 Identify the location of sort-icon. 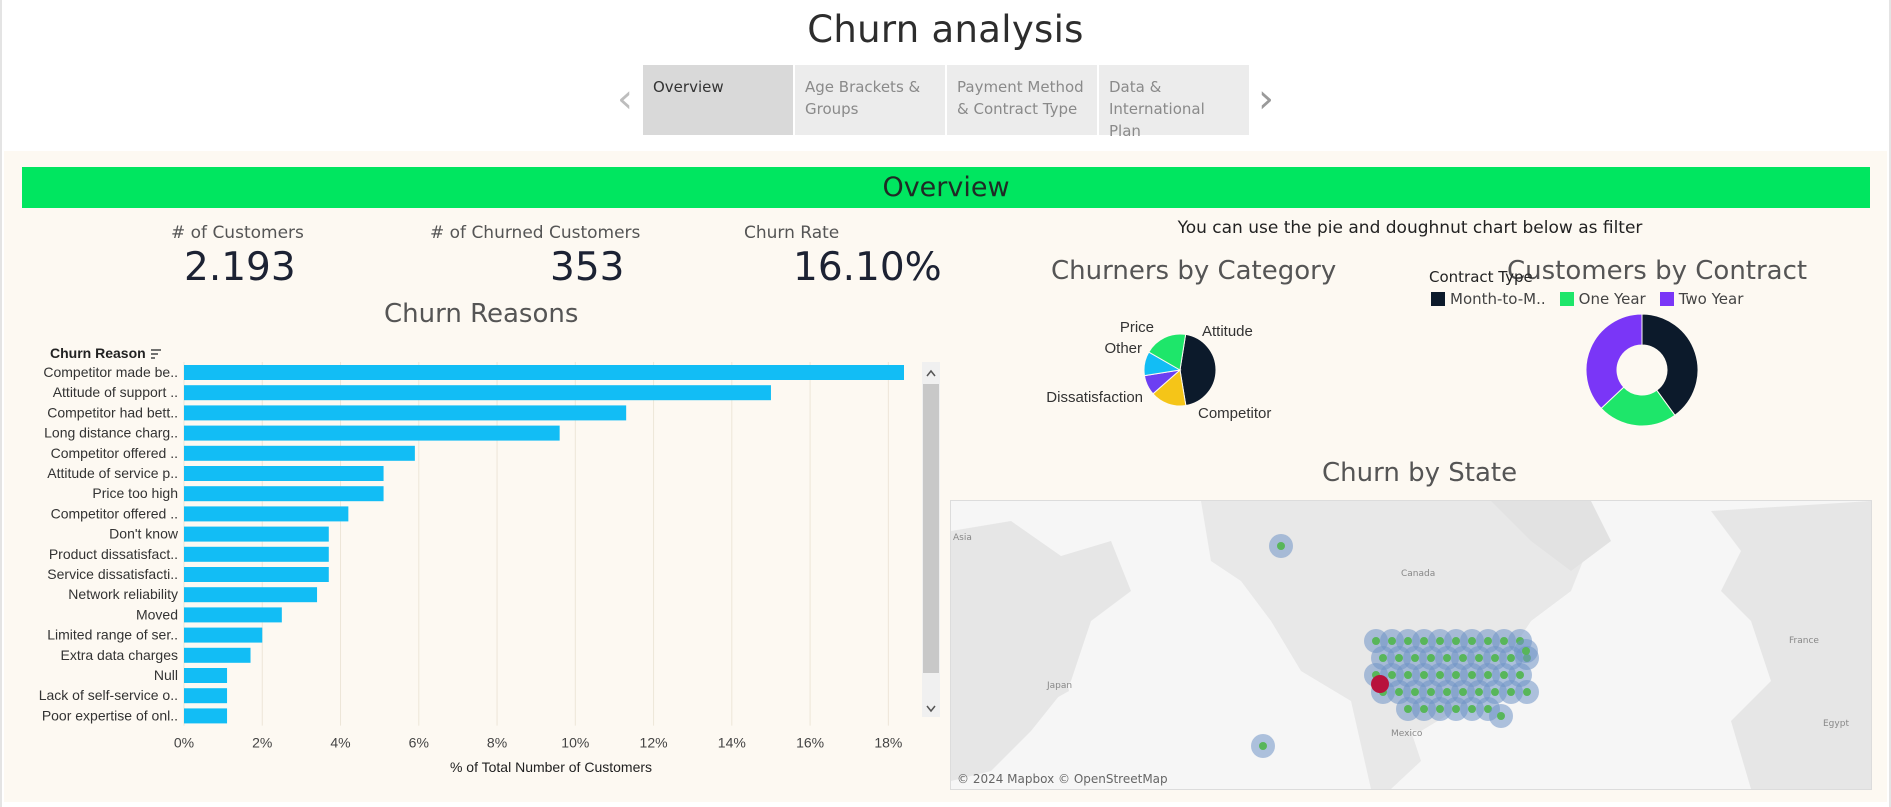
(156, 354).